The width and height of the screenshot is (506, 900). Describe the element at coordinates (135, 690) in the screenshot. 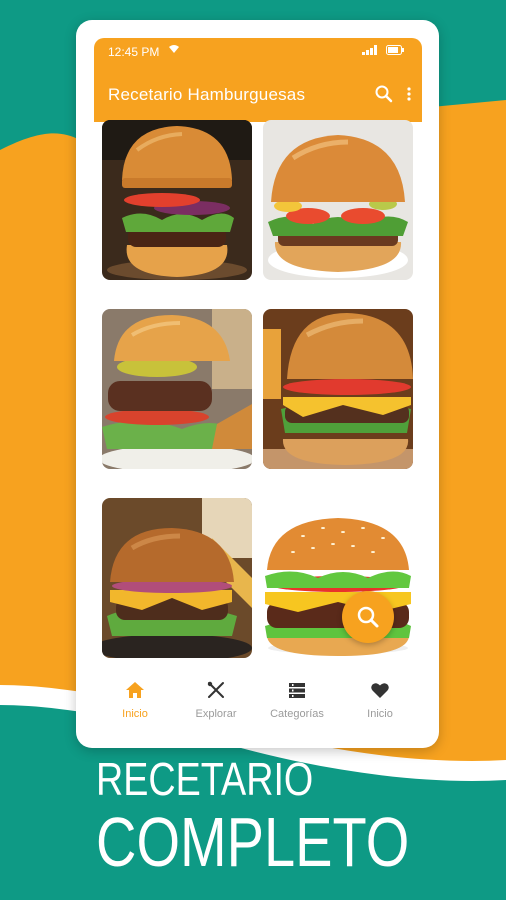

I see `home-icon` at that location.